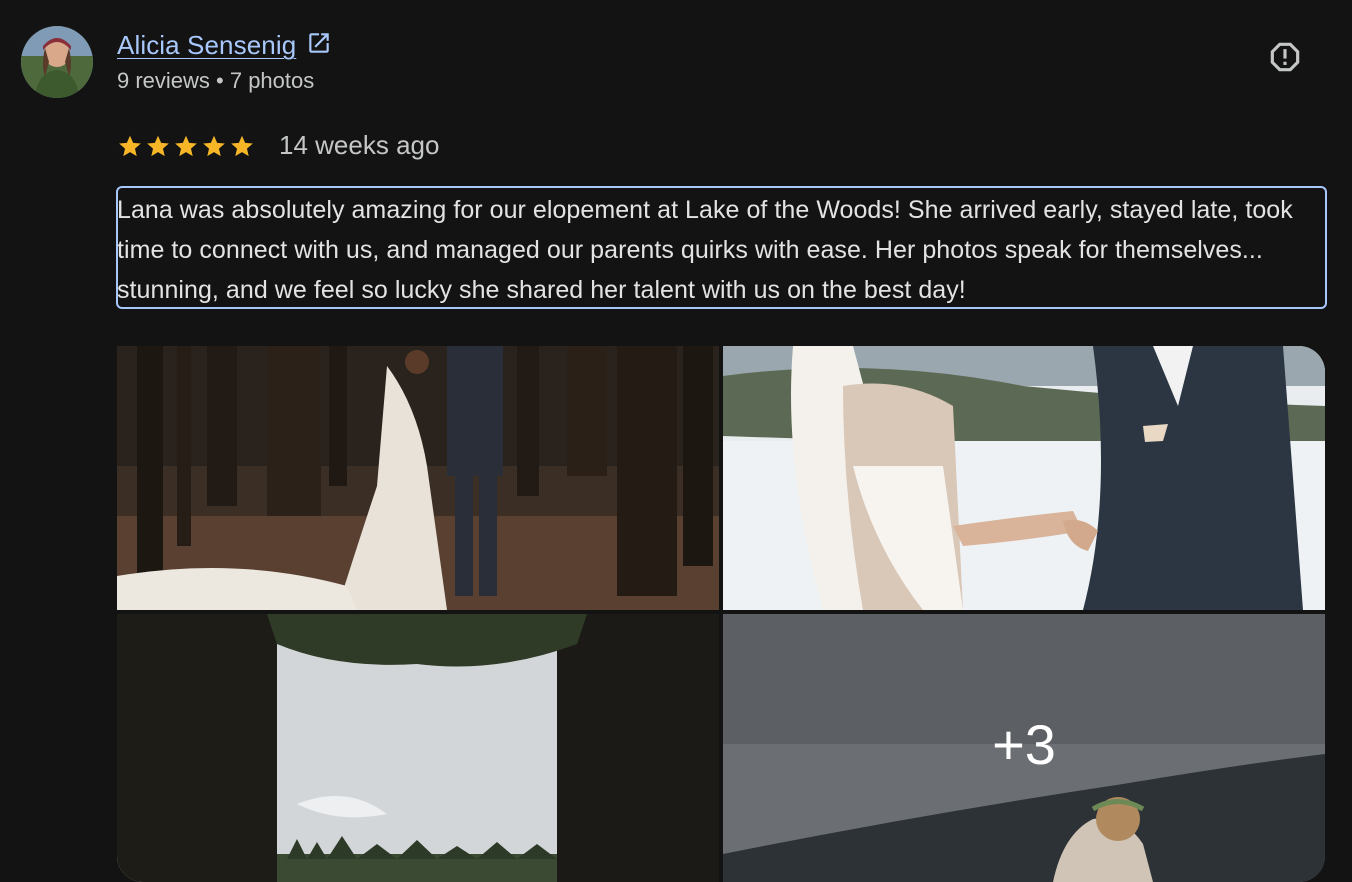 The height and width of the screenshot is (882, 1352). What do you see at coordinates (216, 80) in the screenshot?
I see `reviewer-stats: 9 reviews • 7 photos` at bounding box center [216, 80].